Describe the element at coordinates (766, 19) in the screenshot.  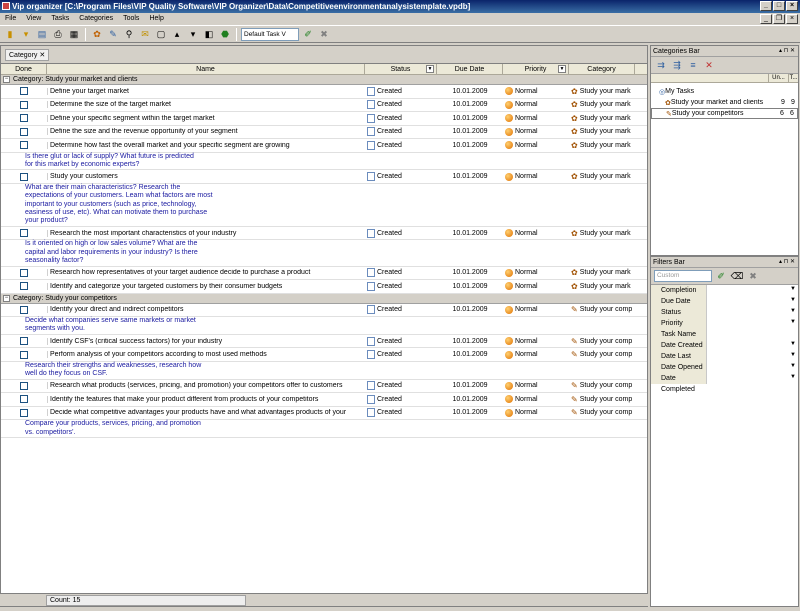
I see `mdi-minimize-button: _` at that location.